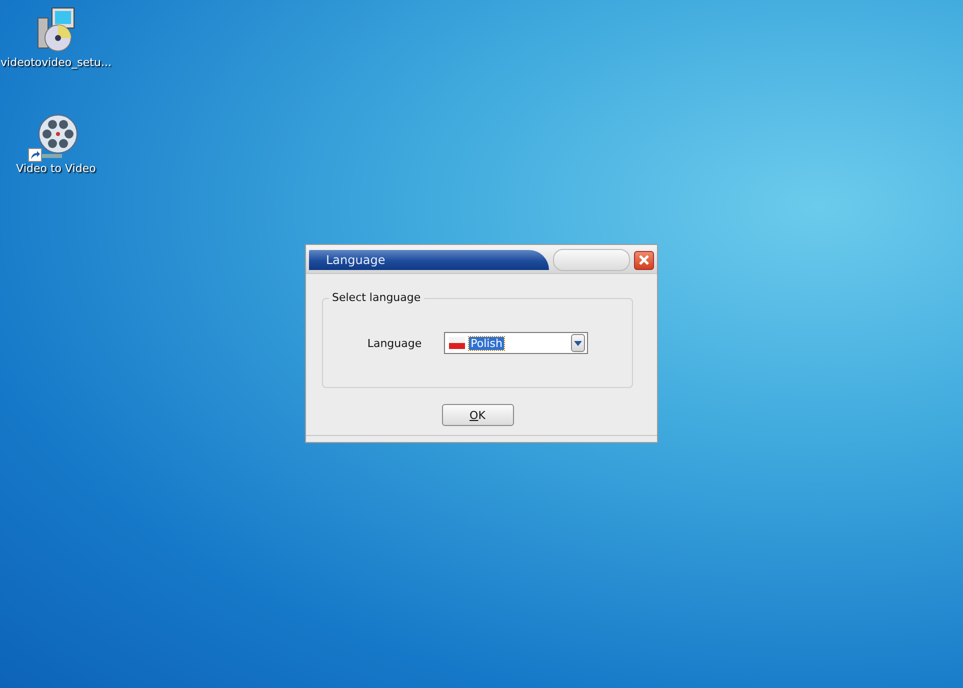 Image resolution: width=963 pixels, height=688 pixels. What do you see at coordinates (478, 415) in the screenshot?
I see `ok-button: OK` at bounding box center [478, 415].